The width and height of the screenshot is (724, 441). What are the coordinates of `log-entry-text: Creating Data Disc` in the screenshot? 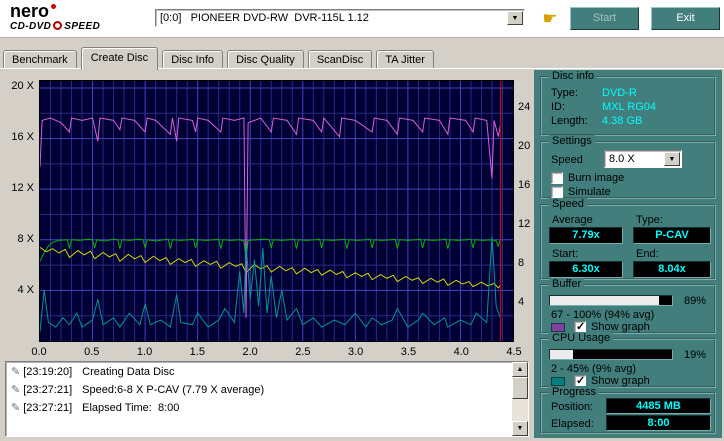 It's located at (128, 372).